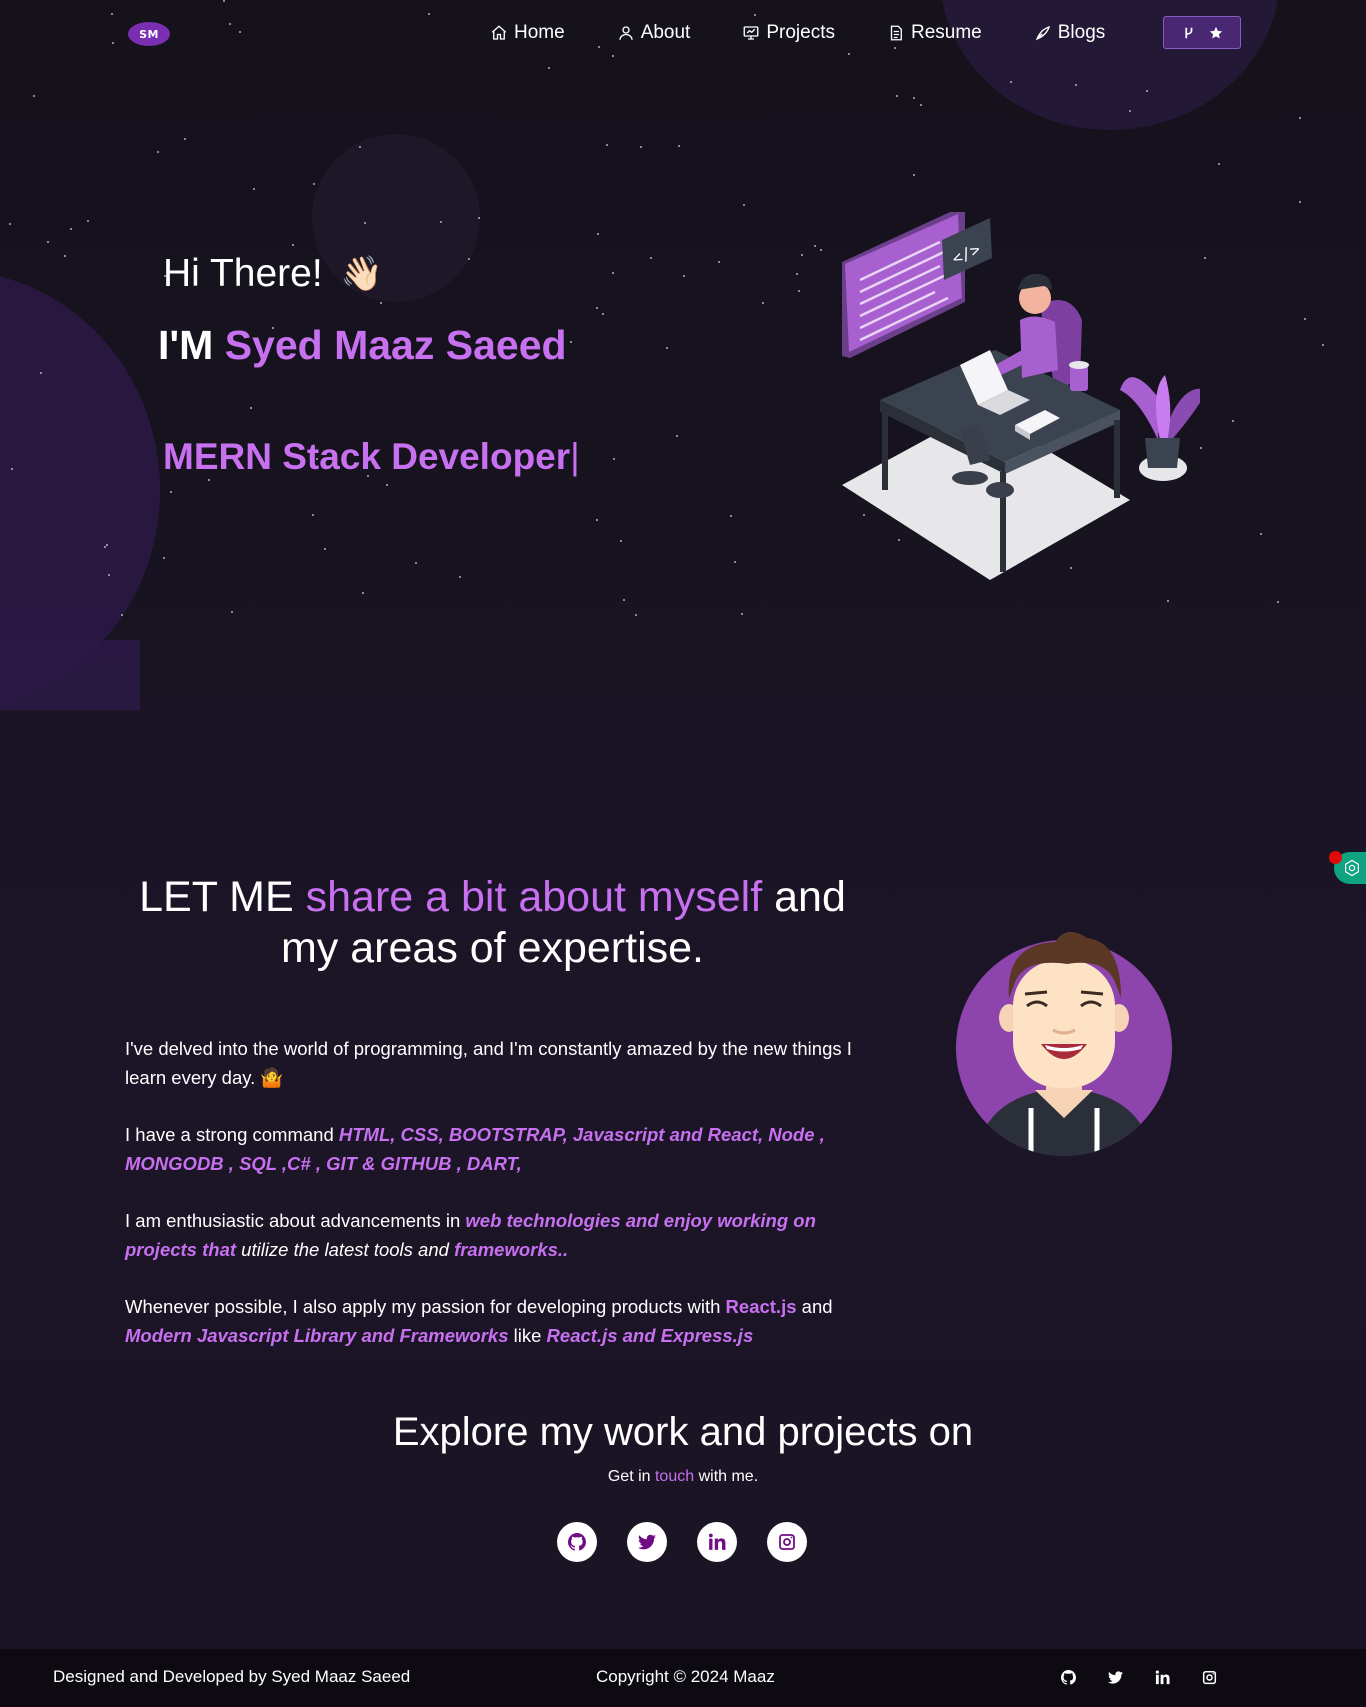 The image size is (1366, 1707). I want to click on avatar, so click(1064, 1043).